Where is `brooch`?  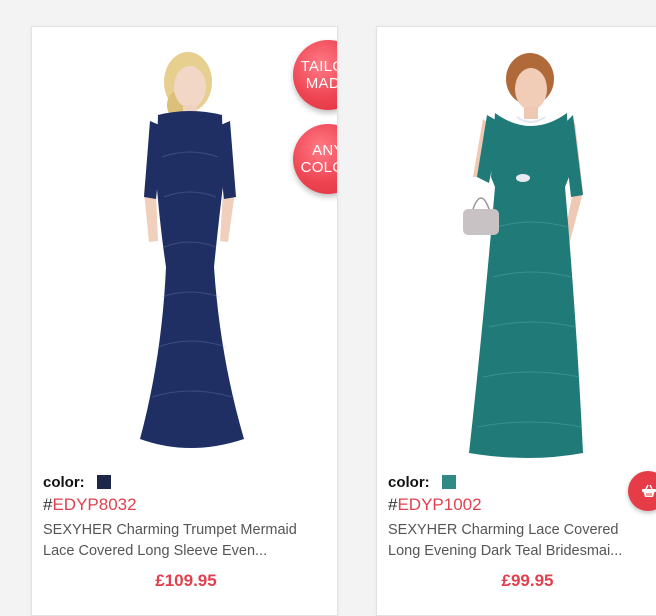 brooch is located at coordinates (523, 178).